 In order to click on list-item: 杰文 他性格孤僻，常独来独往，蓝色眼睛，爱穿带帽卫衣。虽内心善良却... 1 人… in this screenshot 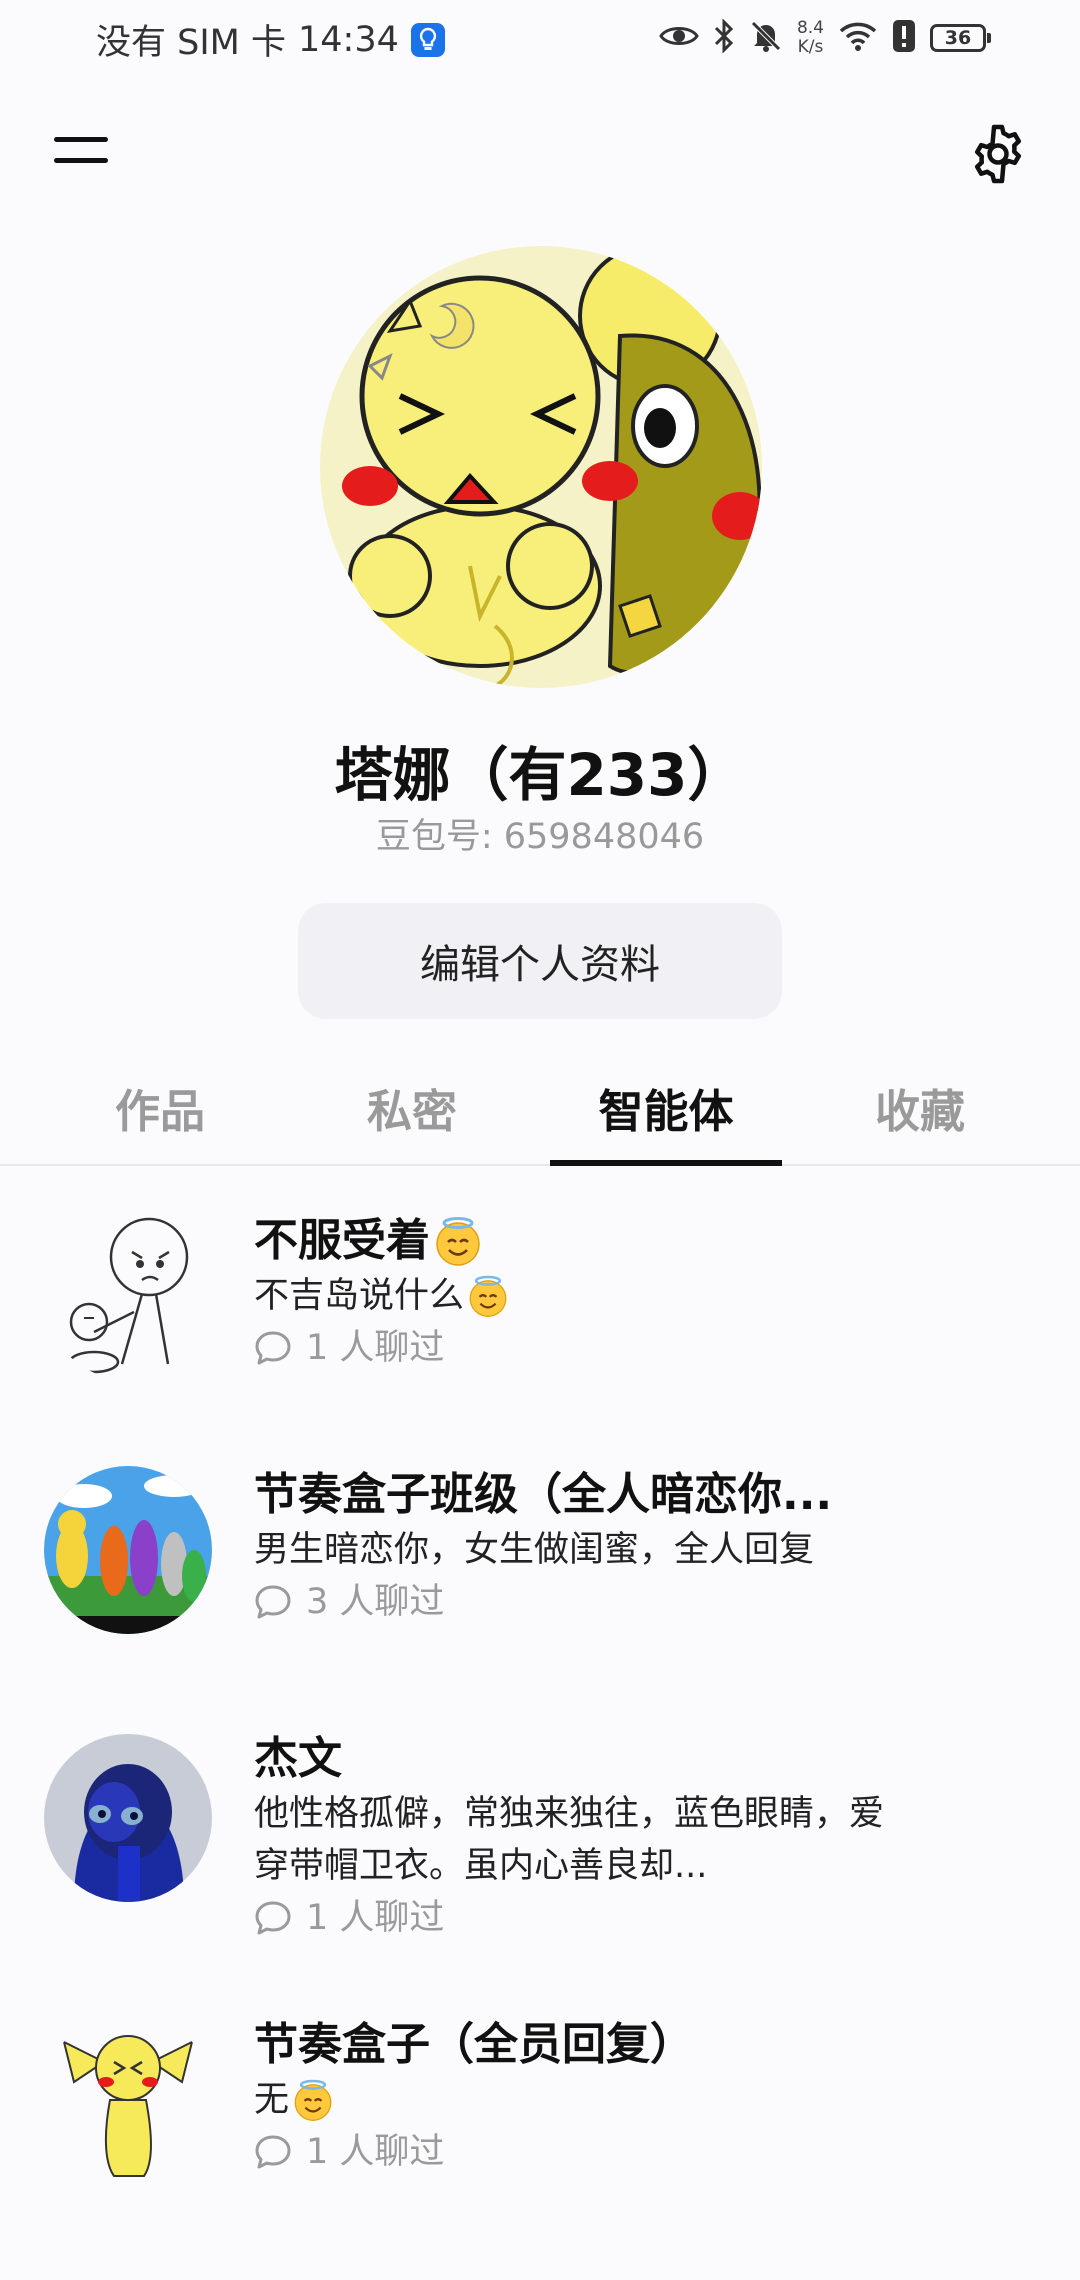, I will do `click(540, 1845)`.